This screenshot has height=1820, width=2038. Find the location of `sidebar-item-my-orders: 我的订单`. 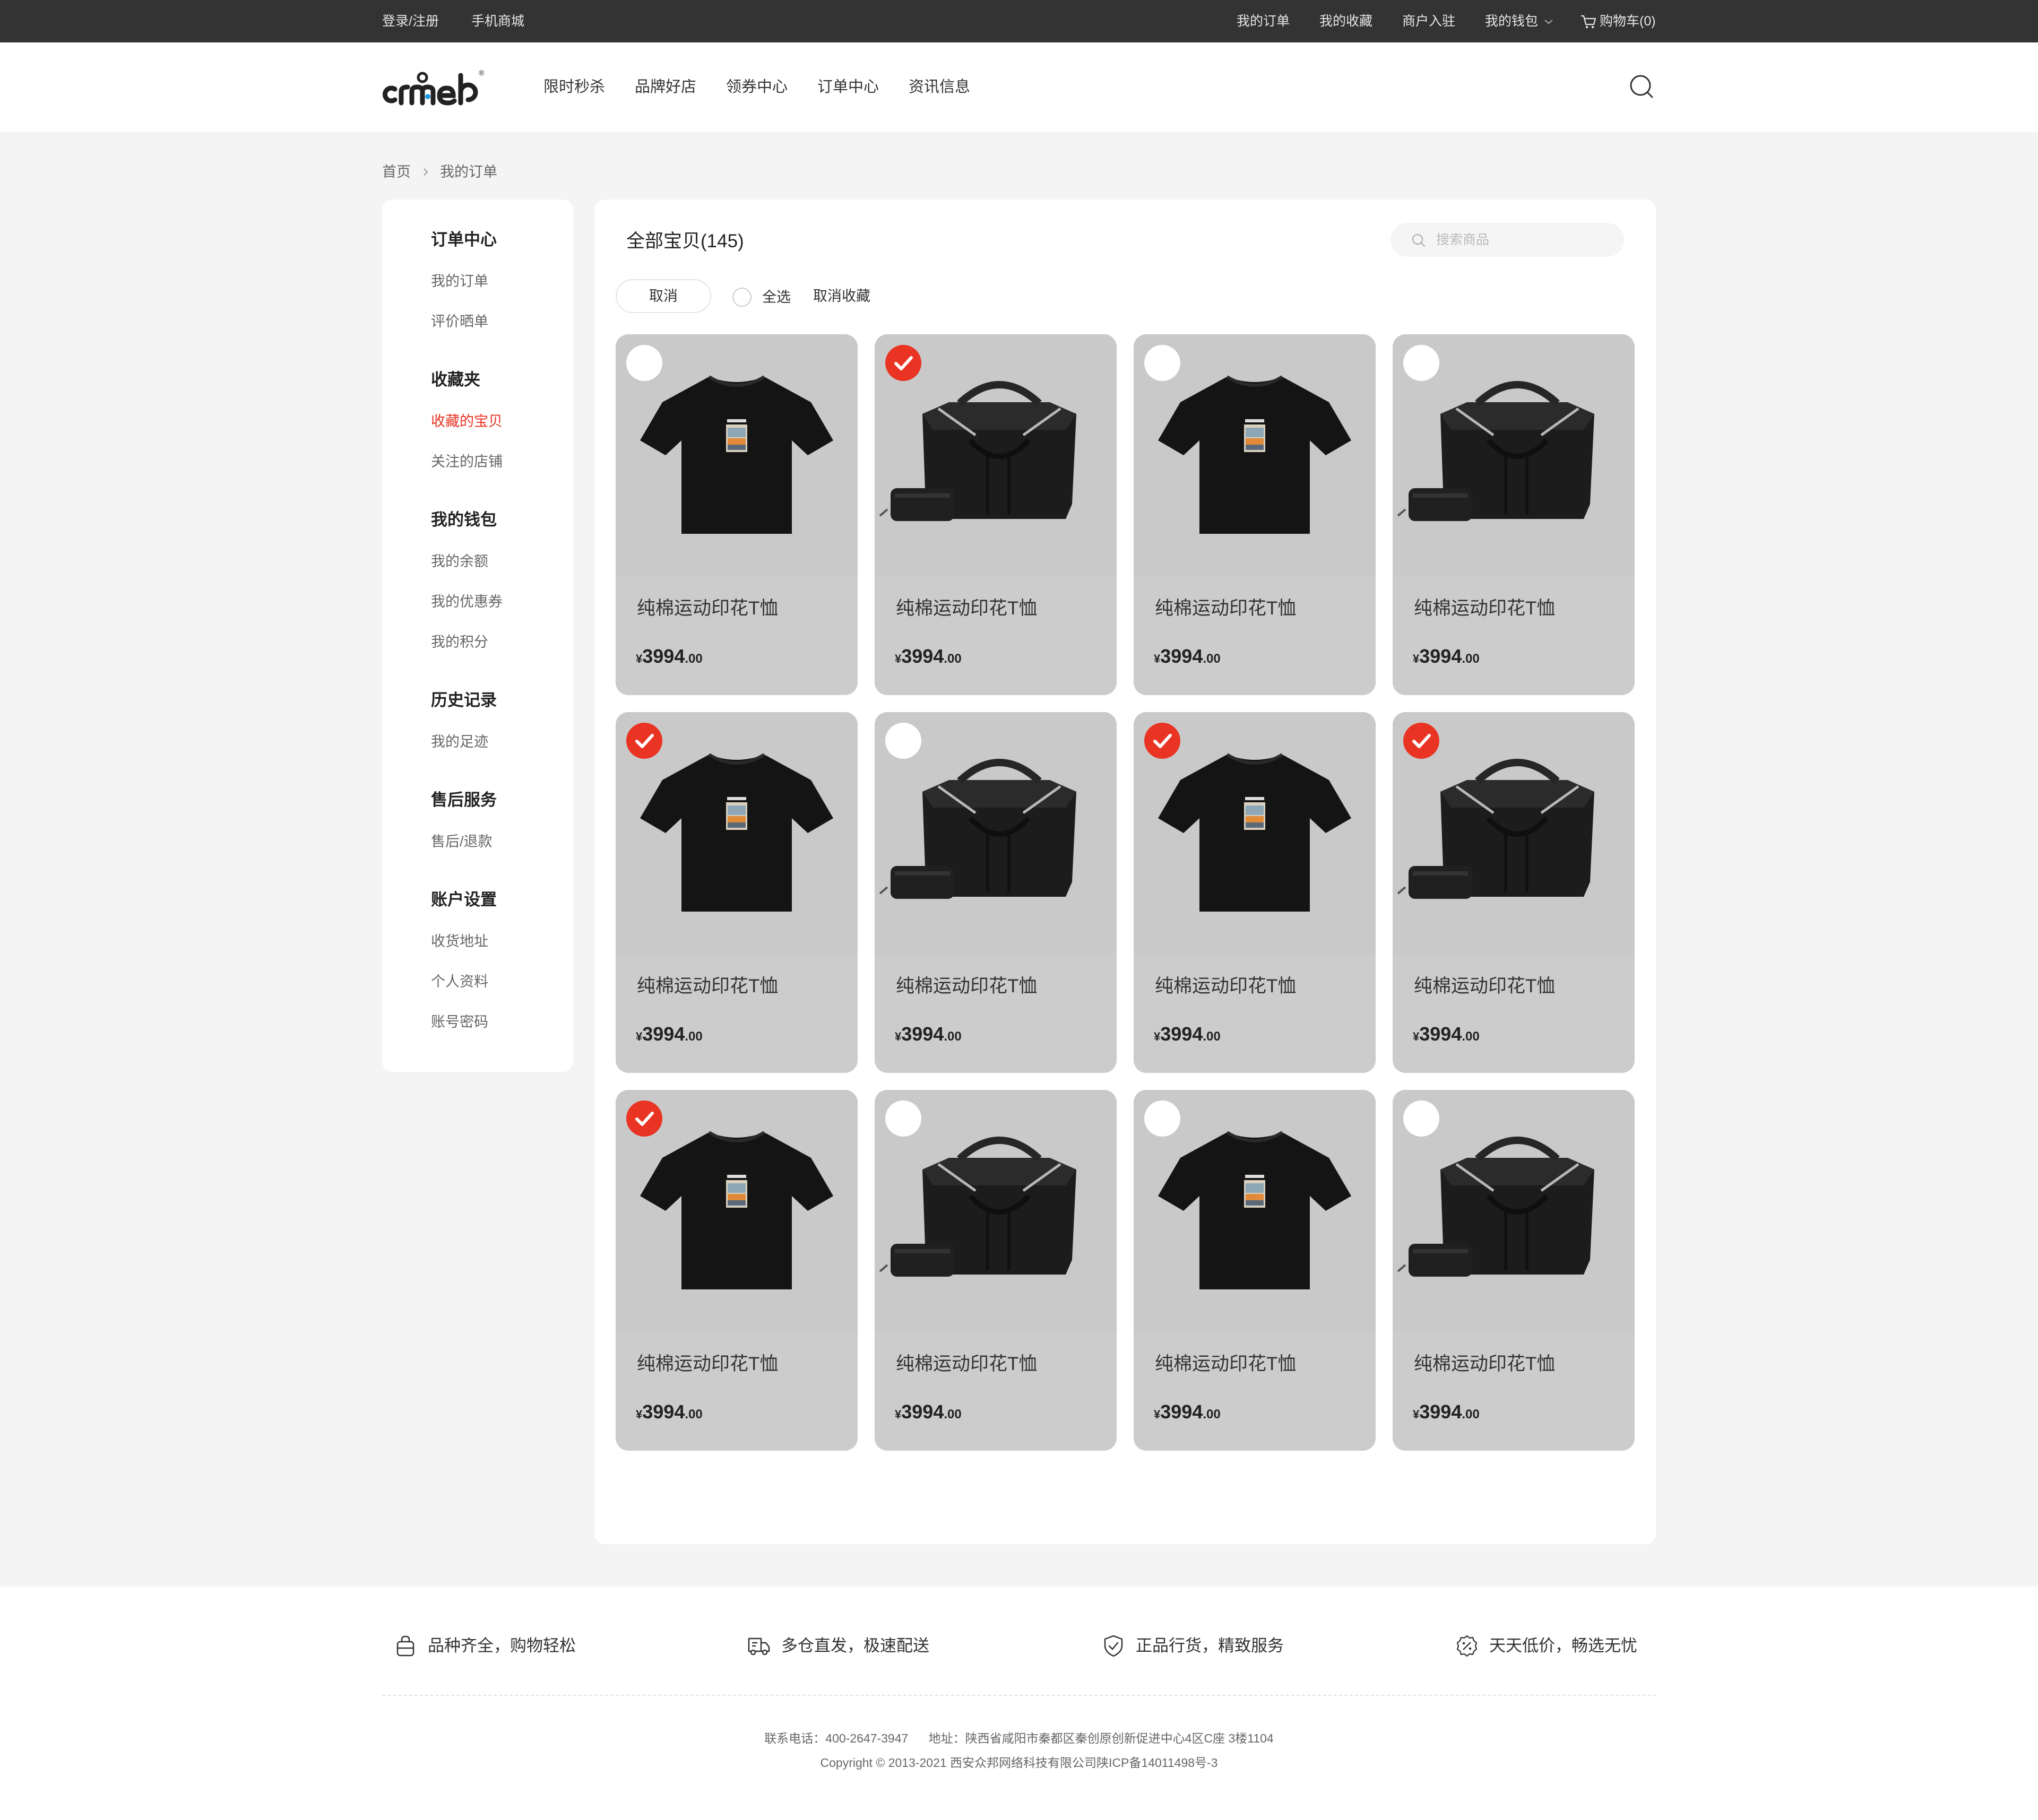

sidebar-item-my-orders: 我的订单 is located at coordinates (460, 281).